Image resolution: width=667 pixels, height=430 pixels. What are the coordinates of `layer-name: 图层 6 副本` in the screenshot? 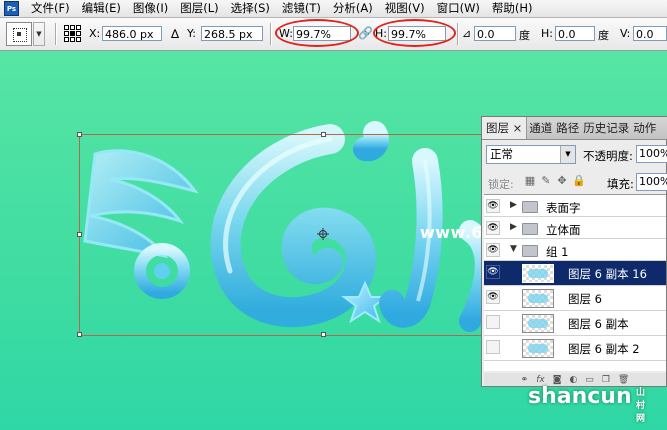 It's located at (598, 324).